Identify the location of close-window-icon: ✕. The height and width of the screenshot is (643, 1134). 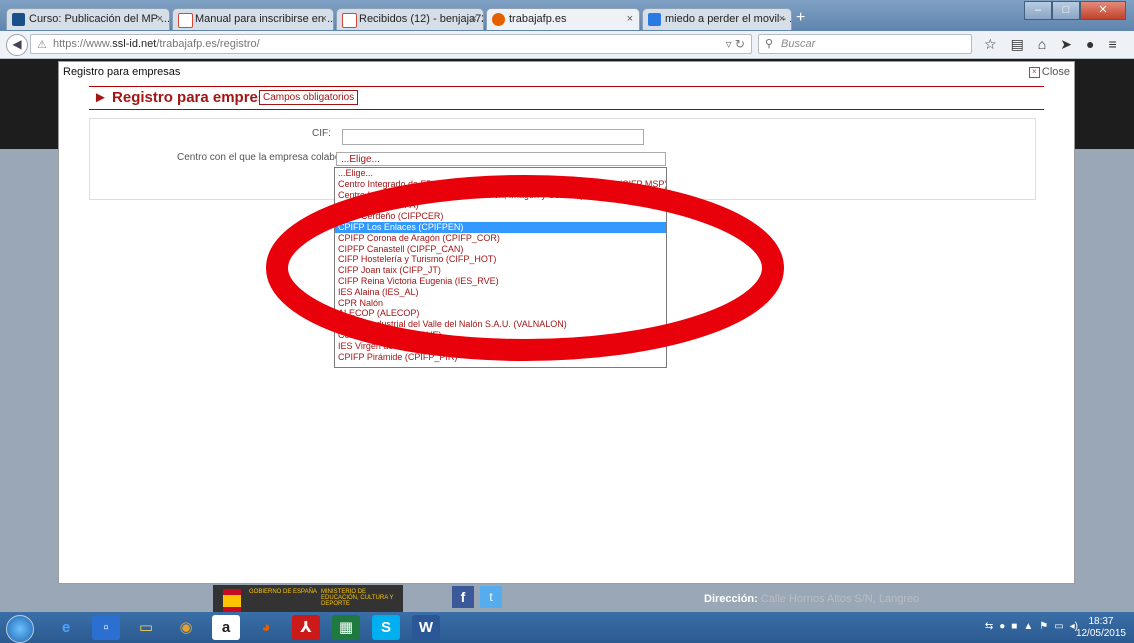
(1103, 10).